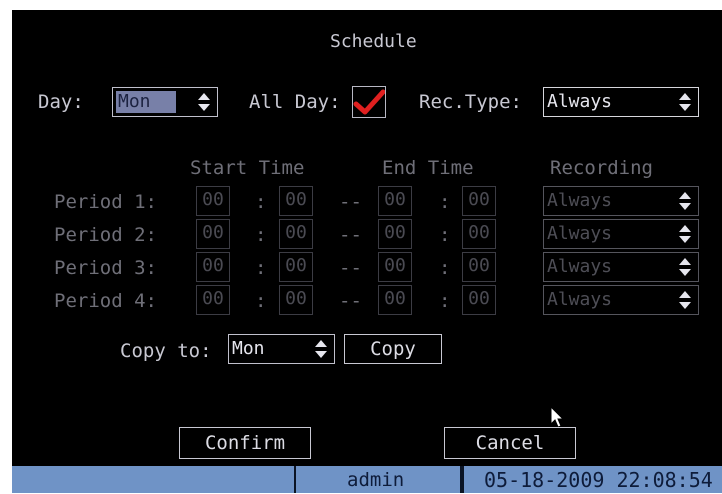 This screenshot has height=494, width=722. I want to click on rec-type-select: Always, so click(621, 102).